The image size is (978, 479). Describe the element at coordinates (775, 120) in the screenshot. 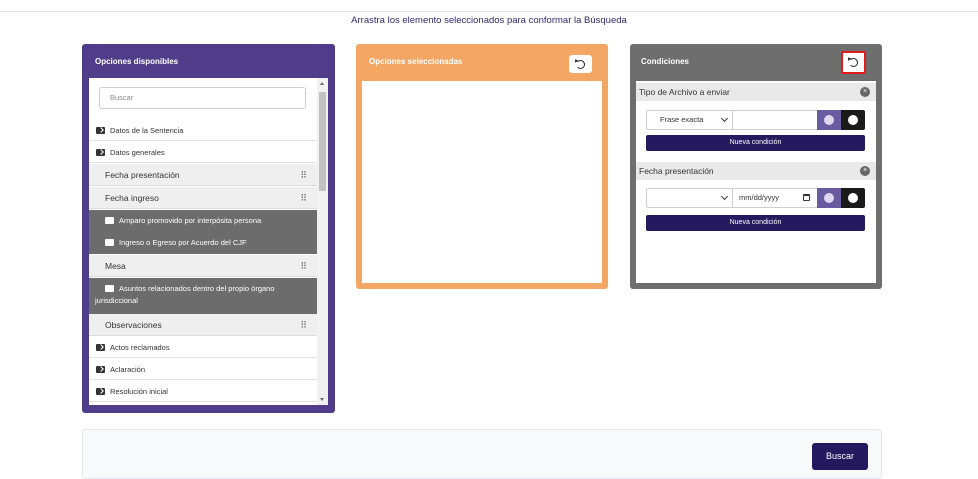

I see `condition-value-input` at that location.